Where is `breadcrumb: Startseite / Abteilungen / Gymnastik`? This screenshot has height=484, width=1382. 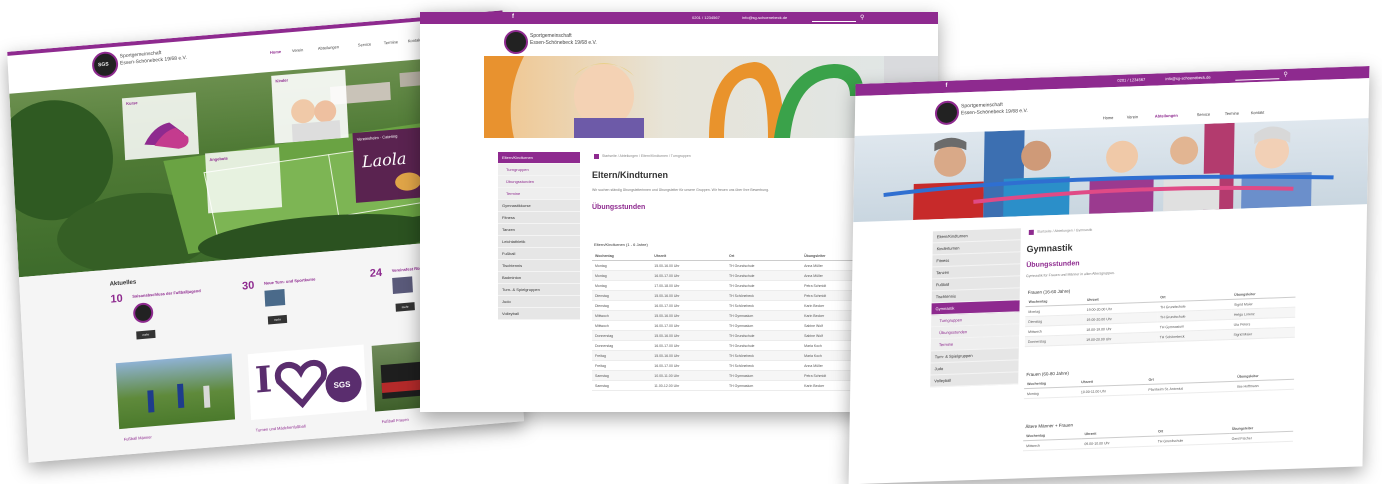 breadcrumb: Startseite / Abteilungen / Gymnastik is located at coordinates (1065, 231).